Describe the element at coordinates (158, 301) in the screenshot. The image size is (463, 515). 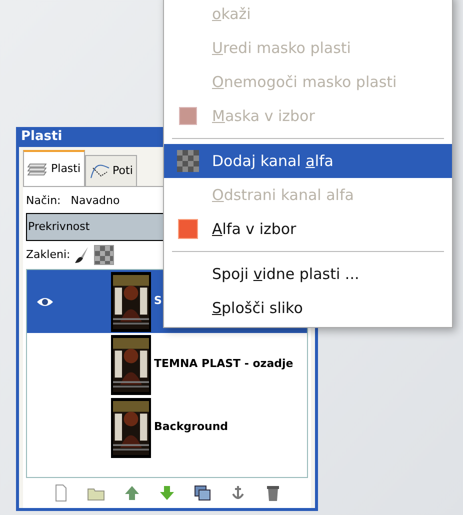
I see `layer-name: S` at that location.